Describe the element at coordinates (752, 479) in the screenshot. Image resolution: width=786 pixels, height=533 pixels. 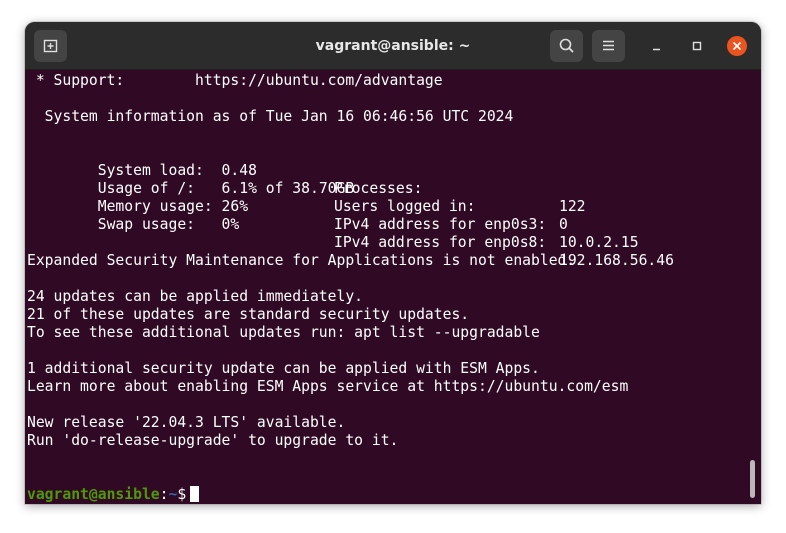
I see `scrollbar-thumb` at that location.